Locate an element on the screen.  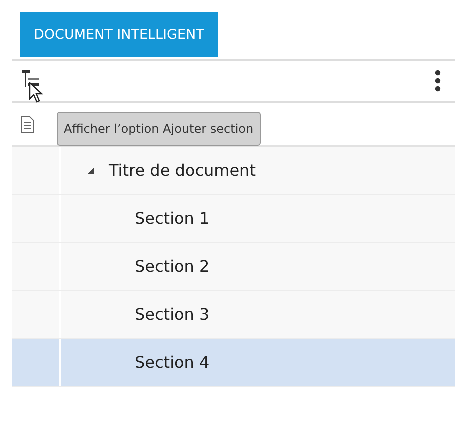
tooltip: Afficher l’option Ajouter section is located at coordinates (159, 129).